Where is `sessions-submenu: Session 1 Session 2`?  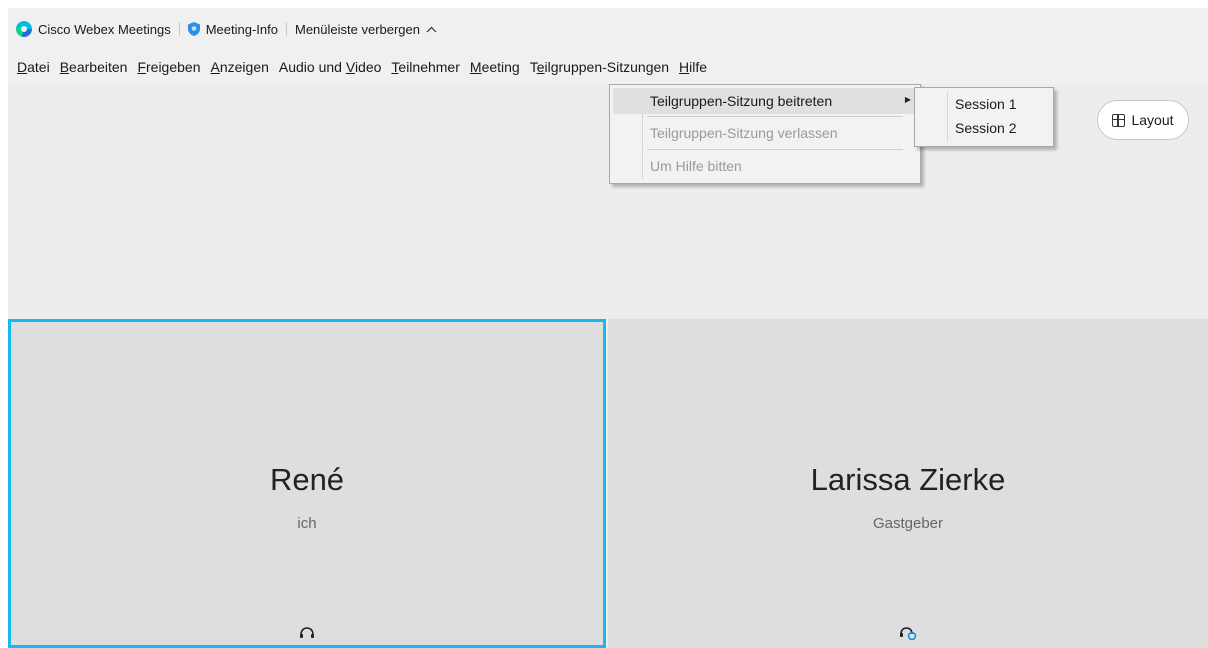 sessions-submenu: Session 1 Session 2 is located at coordinates (984, 117).